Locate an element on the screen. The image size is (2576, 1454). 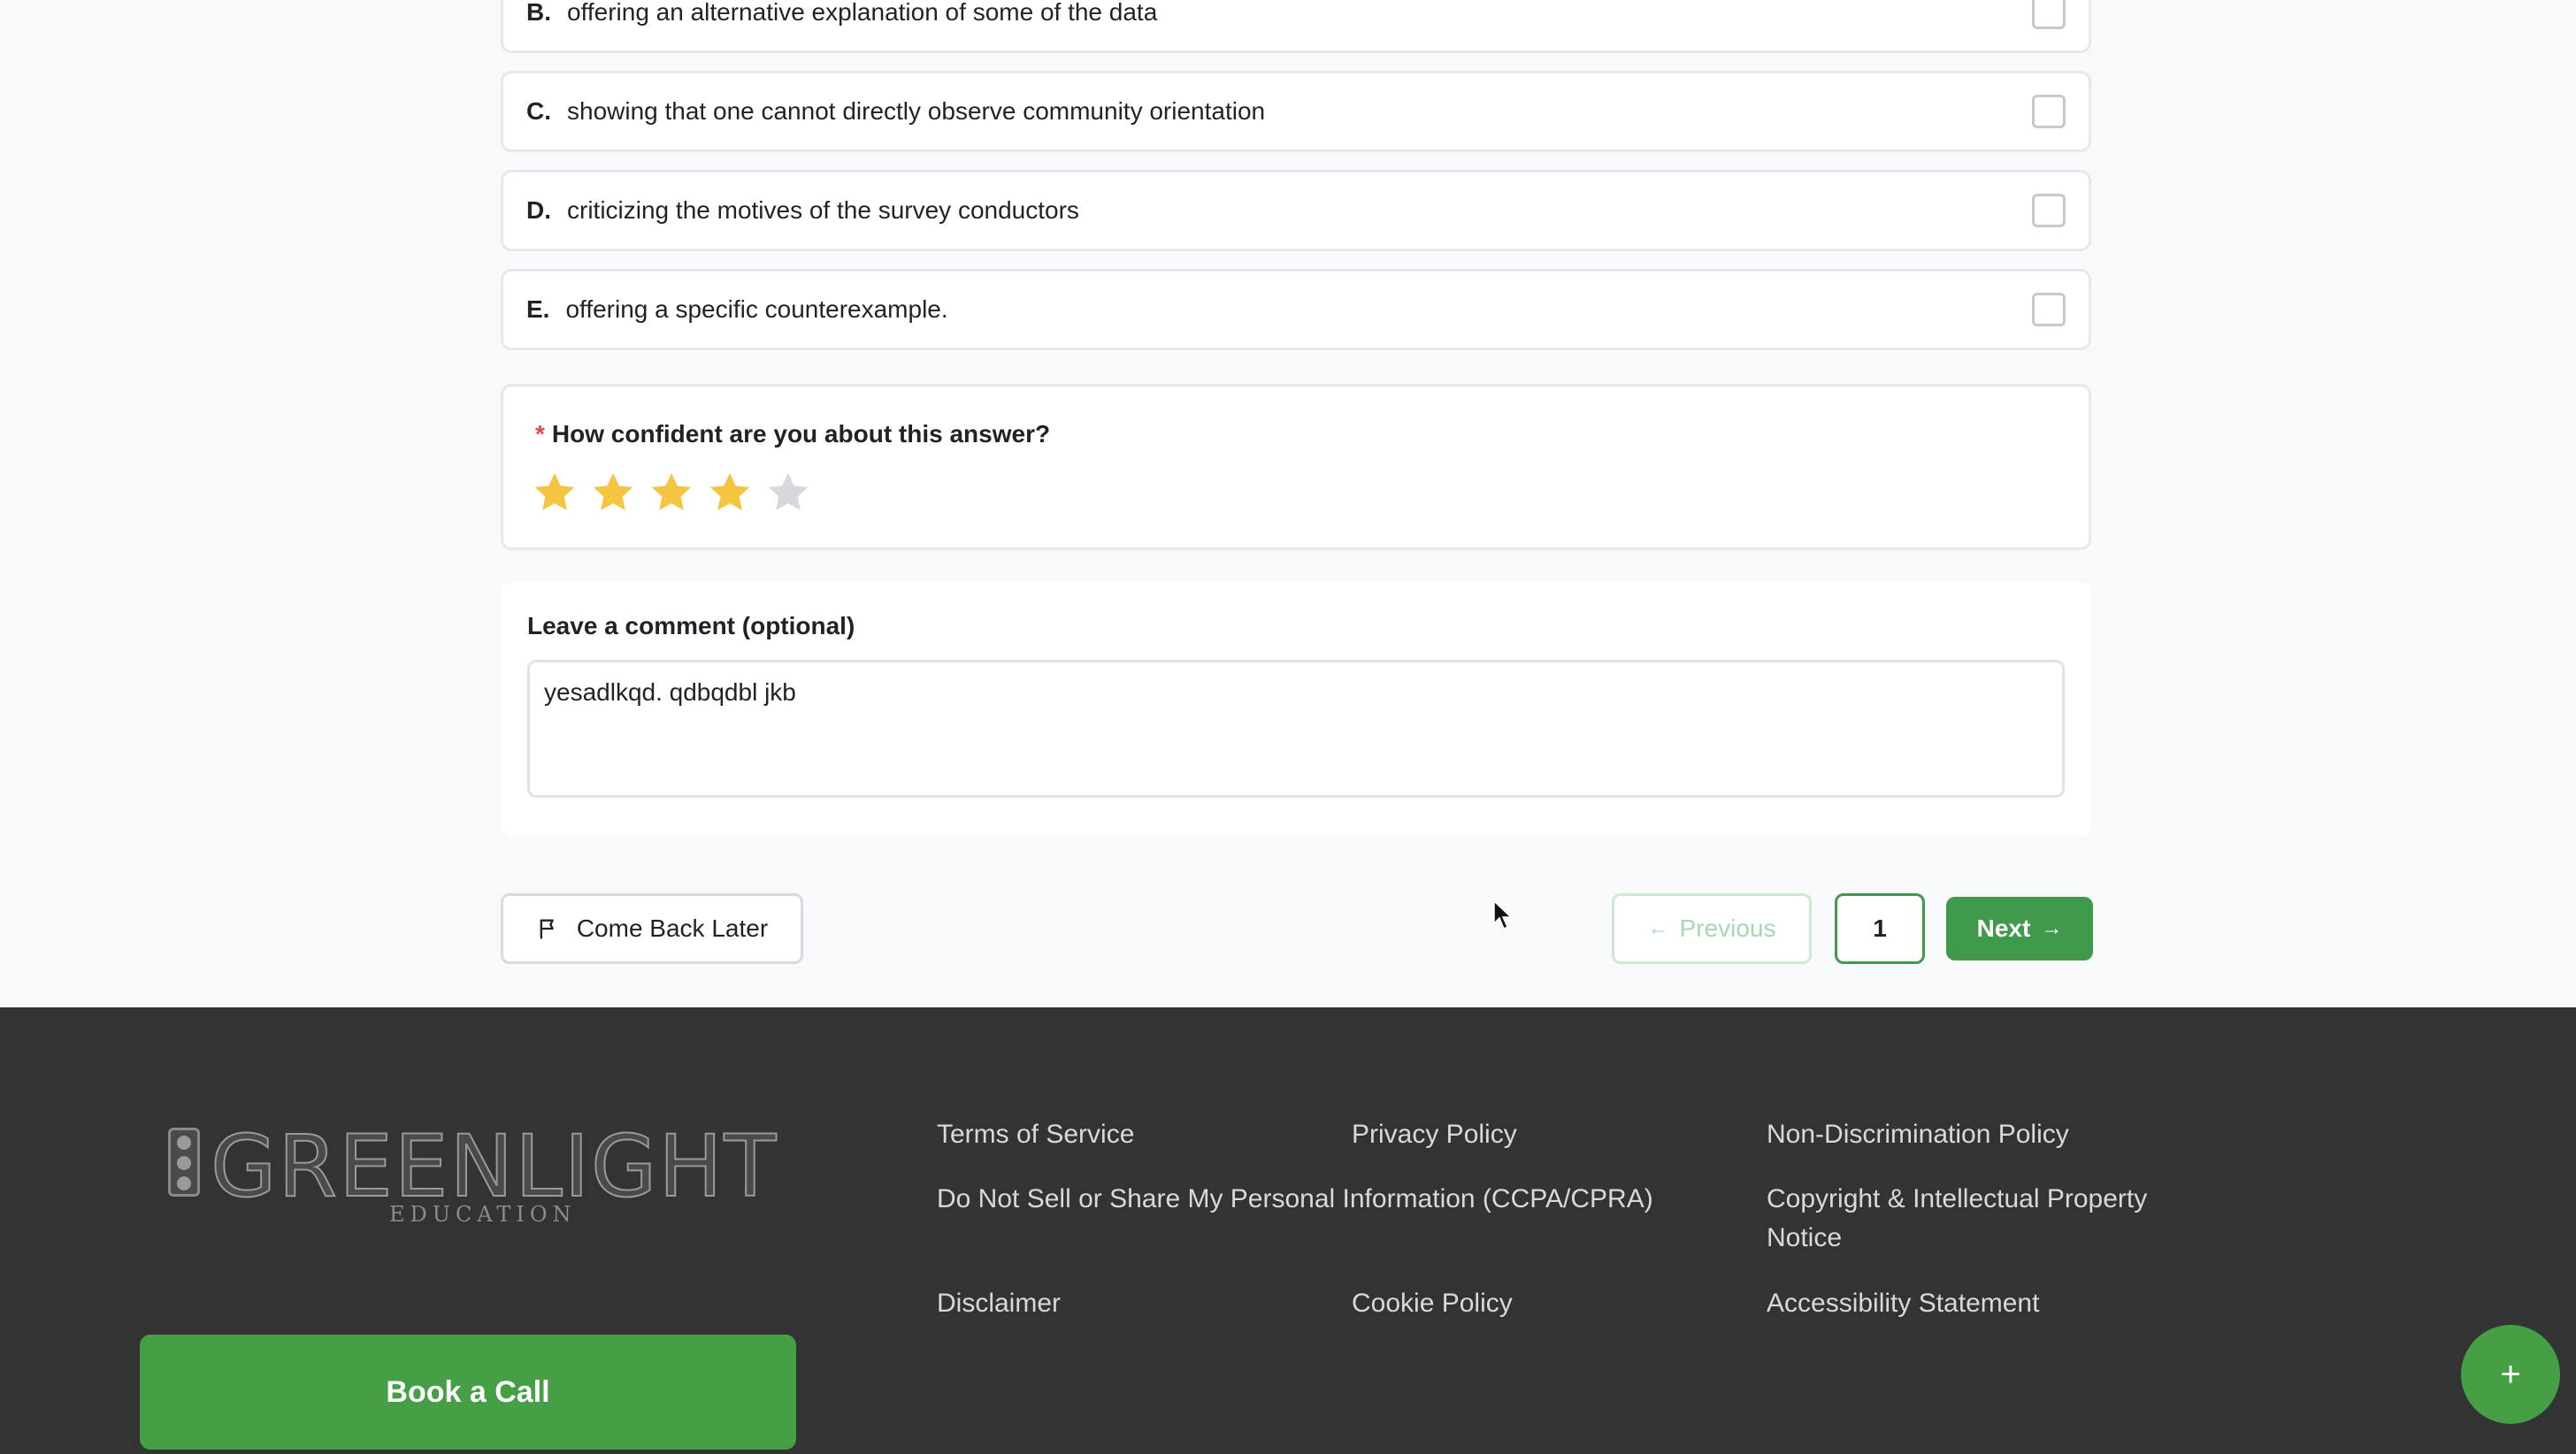
flag-icon is located at coordinates (547, 929).